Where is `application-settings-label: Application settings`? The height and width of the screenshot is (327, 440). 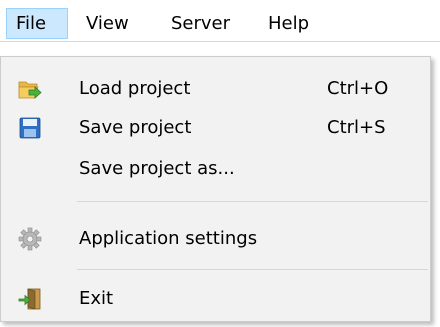
application-settings-label: Application settings is located at coordinates (168, 238).